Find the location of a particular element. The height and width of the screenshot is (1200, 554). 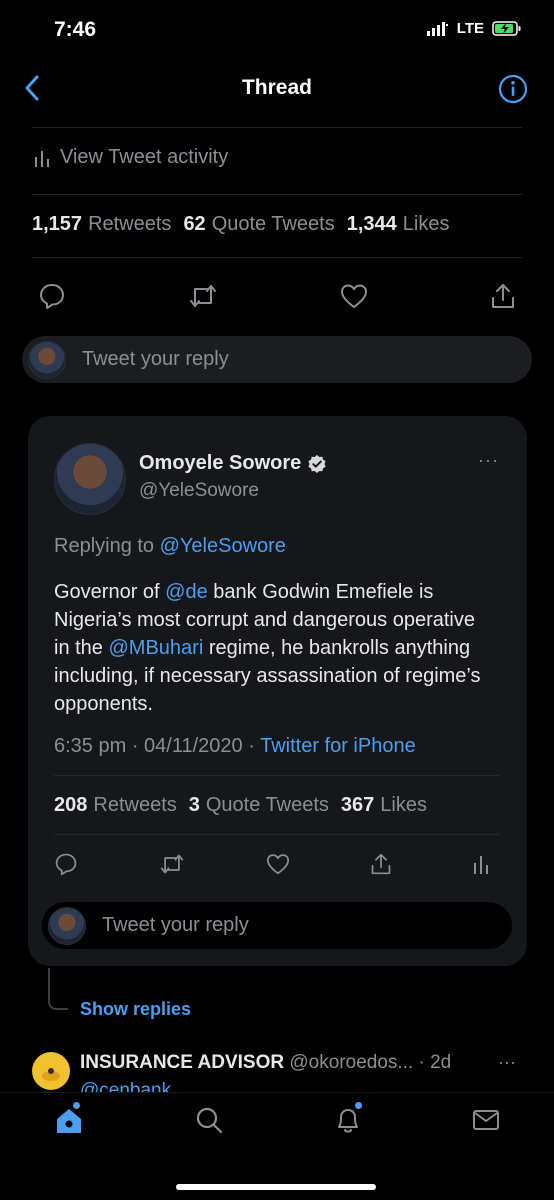

status-time: 7:46 is located at coordinates (75, 29).